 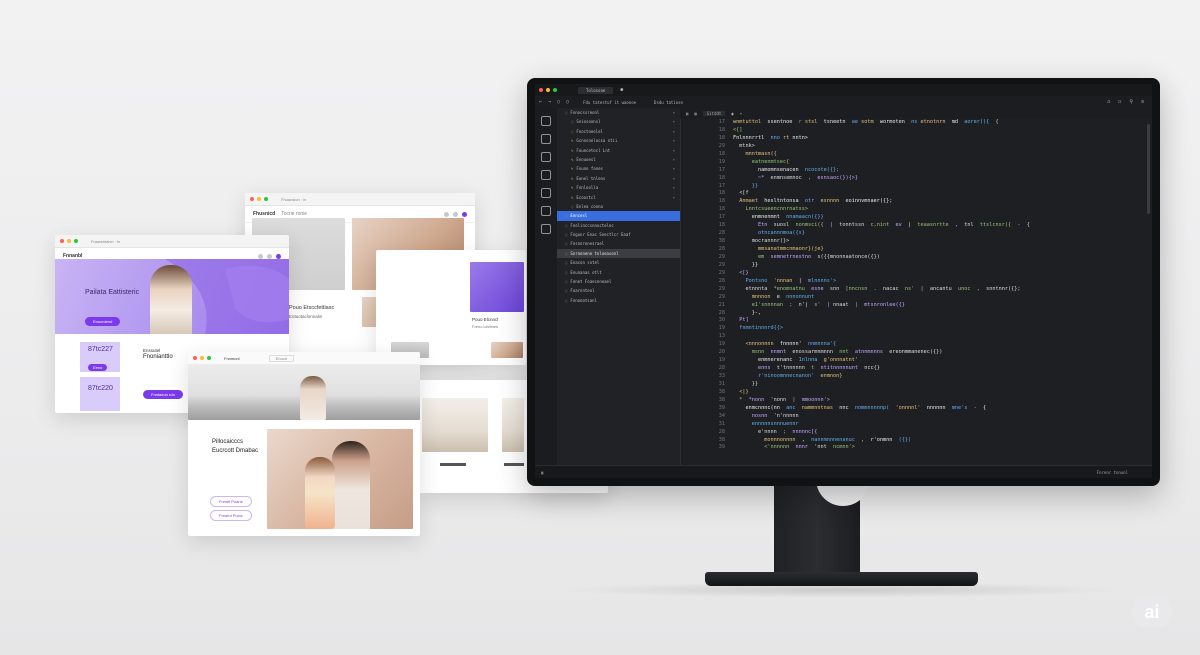 What do you see at coordinates (938, 258) in the screenshot?
I see `code-line: em semnetrnestno s({{mnonnaatonce({})` at bounding box center [938, 258].